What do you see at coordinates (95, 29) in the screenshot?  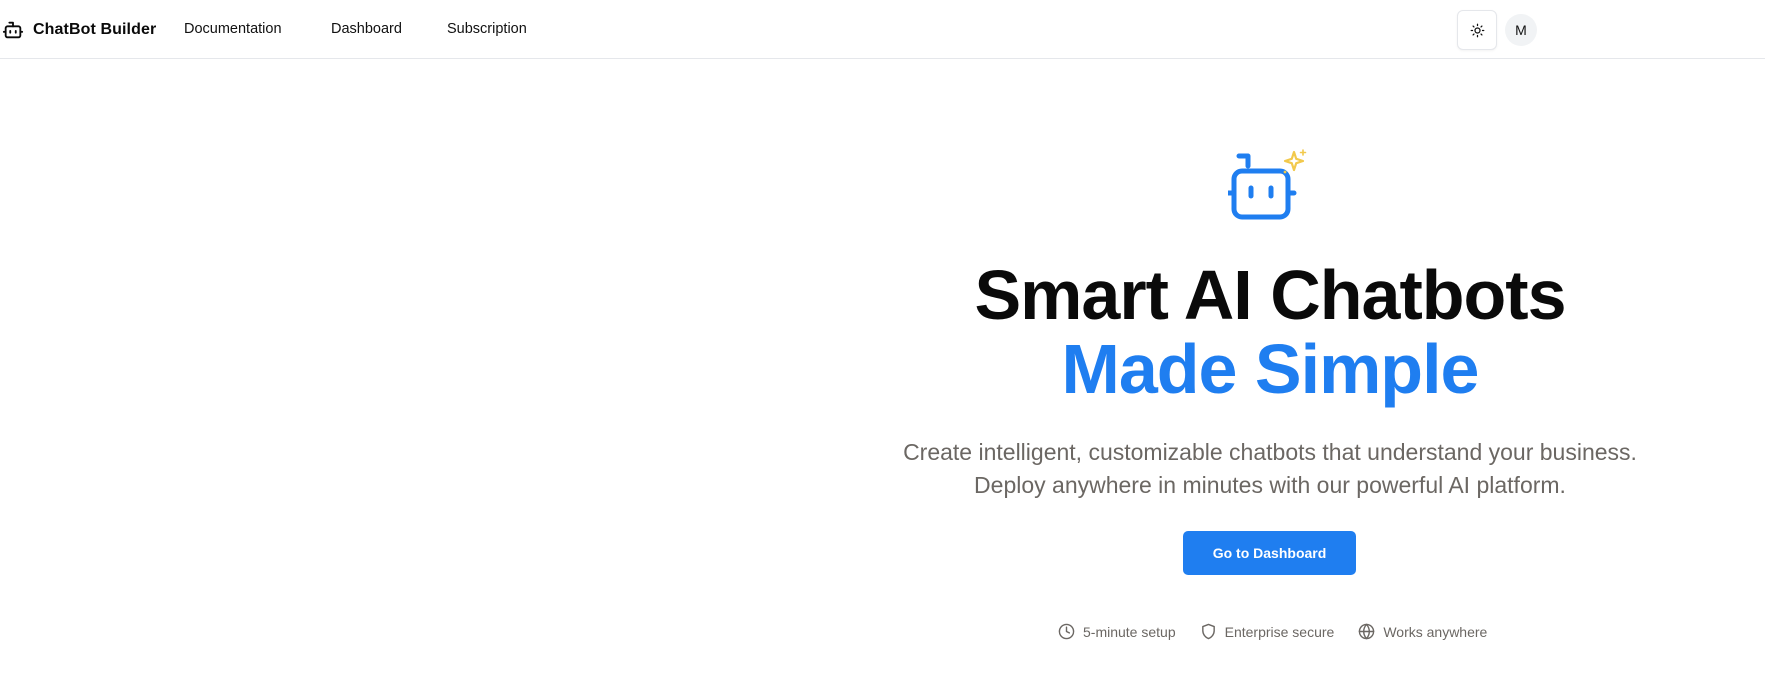 I see `brand-name: ChatBot Builder` at bounding box center [95, 29].